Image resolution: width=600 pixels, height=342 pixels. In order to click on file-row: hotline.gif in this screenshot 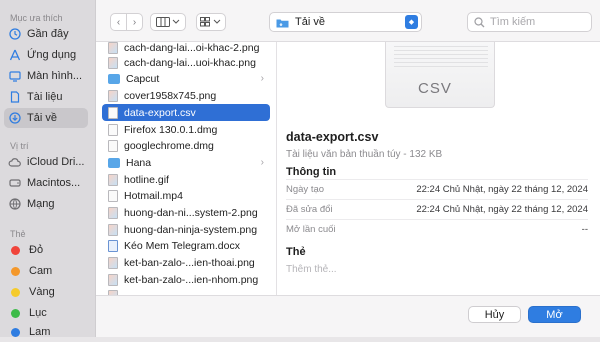, I will do `click(186, 179)`.